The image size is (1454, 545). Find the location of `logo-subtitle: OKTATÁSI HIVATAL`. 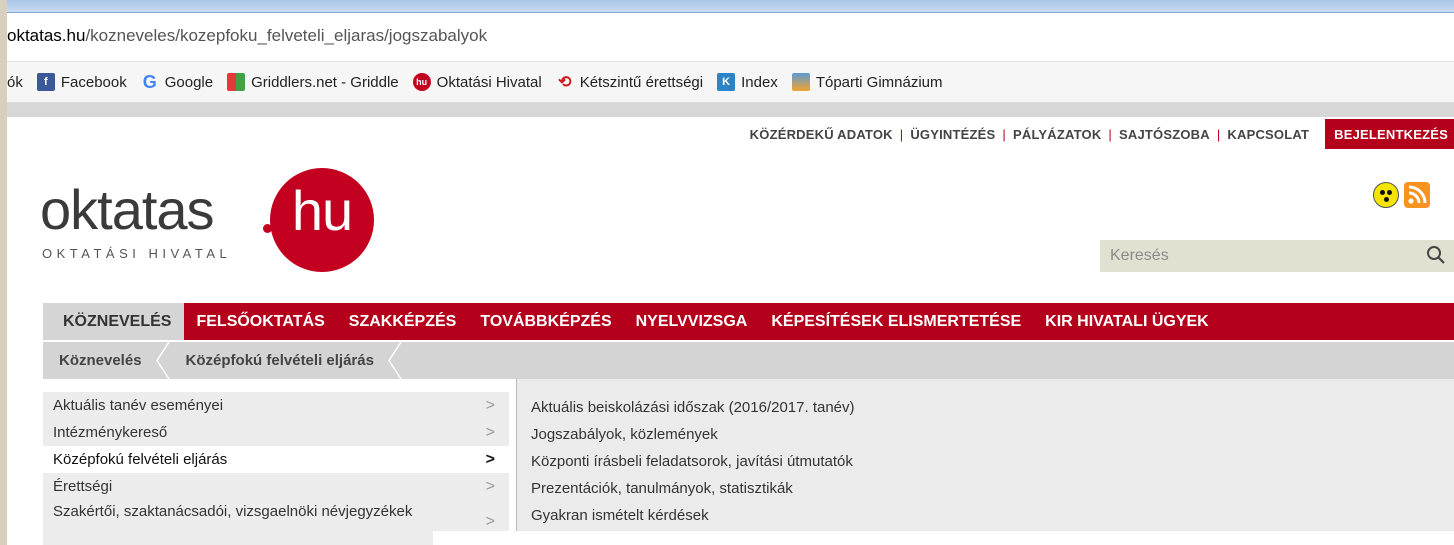

logo-subtitle: OKTATÁSI HIVATAL is located at coordinates (137, 253).